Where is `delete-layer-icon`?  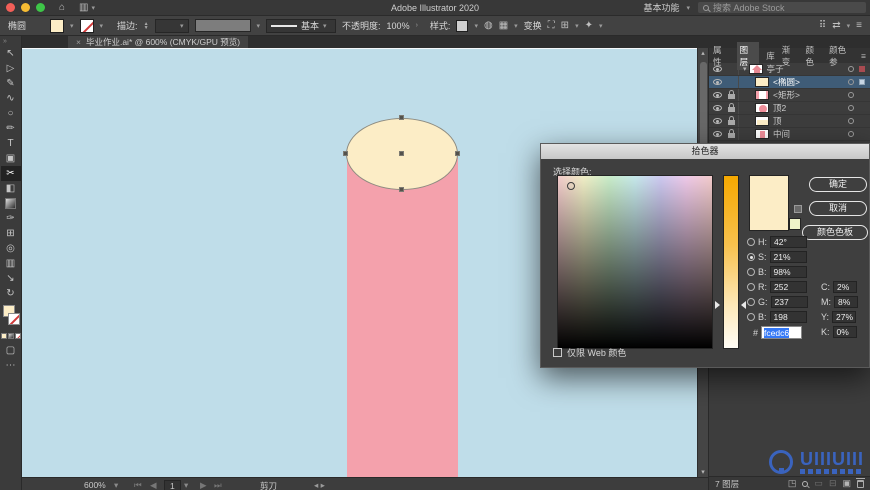
delete-layer-icon is located at coordinates (860, 482).